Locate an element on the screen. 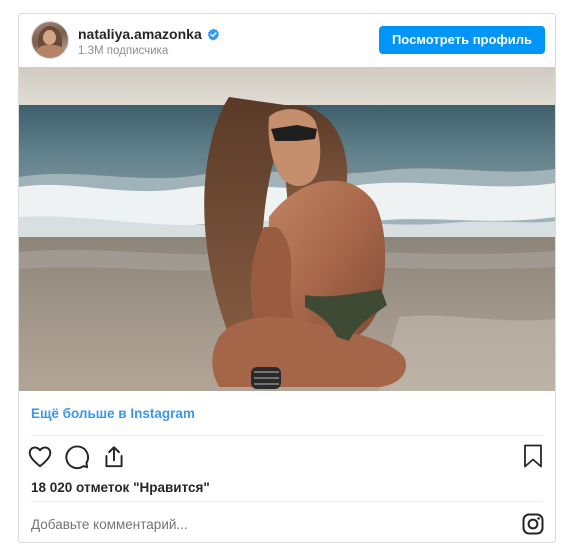 The width and height of the screenshot is (582, 545). comment-input is located at coordinates (241, 525).